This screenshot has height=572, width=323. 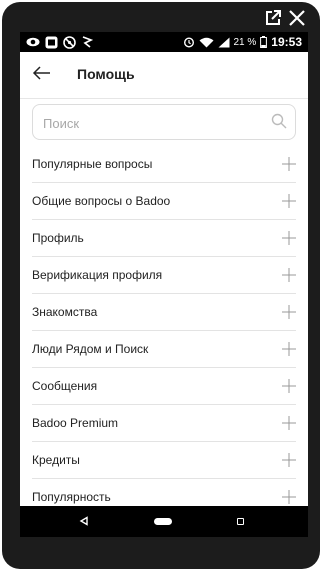 I want to click on help-topic-item: Популярные вопросы, so click(x=164, y=164).